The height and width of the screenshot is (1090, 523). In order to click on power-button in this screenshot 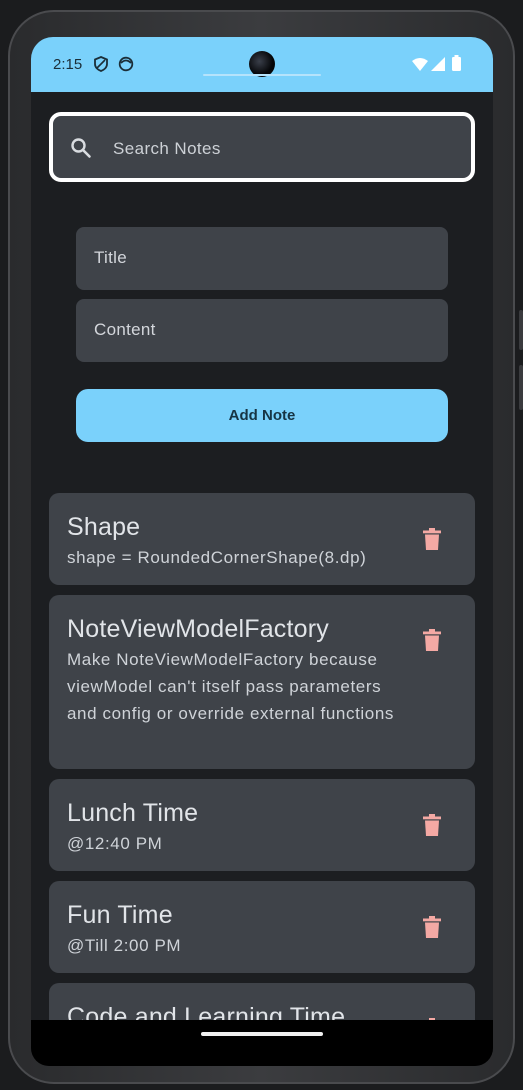, I will do `click(521, 387)`.